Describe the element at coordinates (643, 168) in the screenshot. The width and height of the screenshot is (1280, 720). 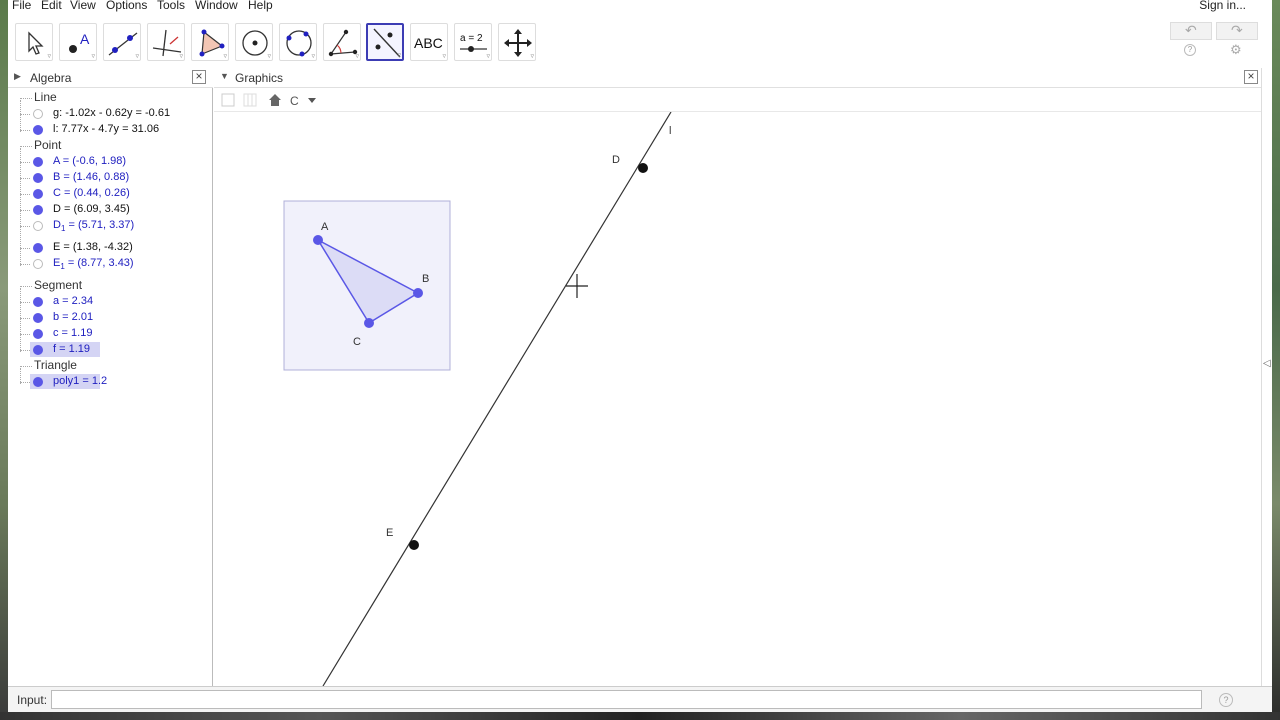
I see `point-d` at that location.